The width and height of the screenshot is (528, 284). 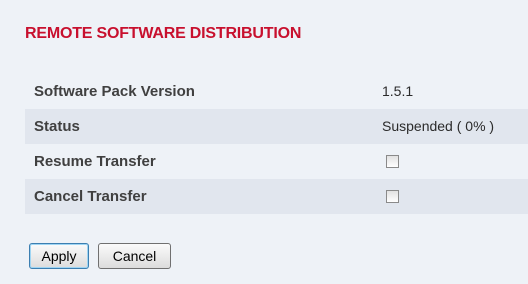 I want to click on software-pack-version-value: 1.5.1, so click(x=398, y=91).